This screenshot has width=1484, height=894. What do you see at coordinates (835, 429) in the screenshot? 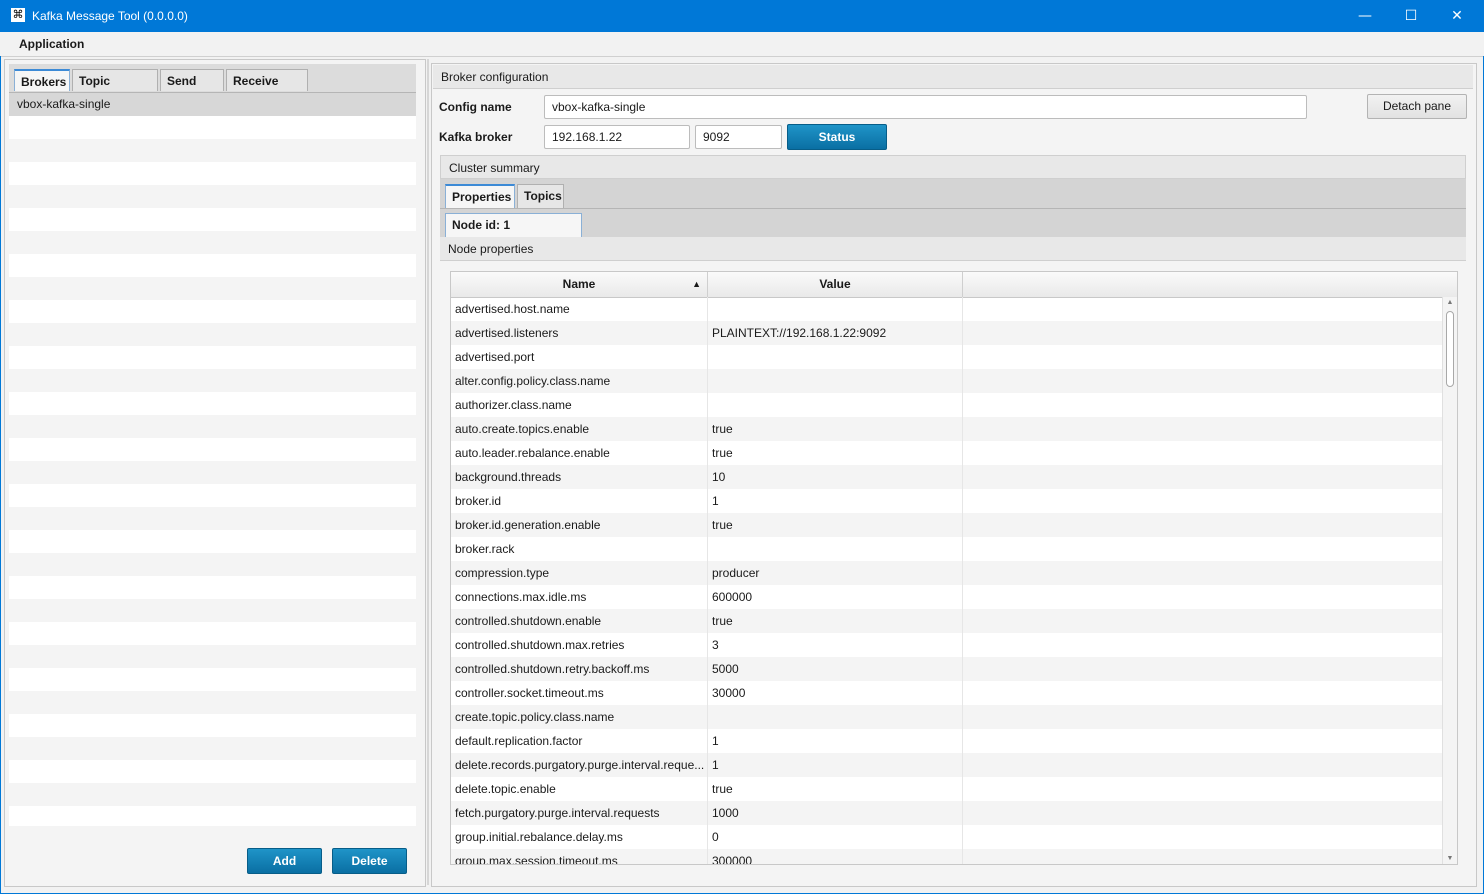
I see `property-value-cell: true` at bounding box center [835, 429].